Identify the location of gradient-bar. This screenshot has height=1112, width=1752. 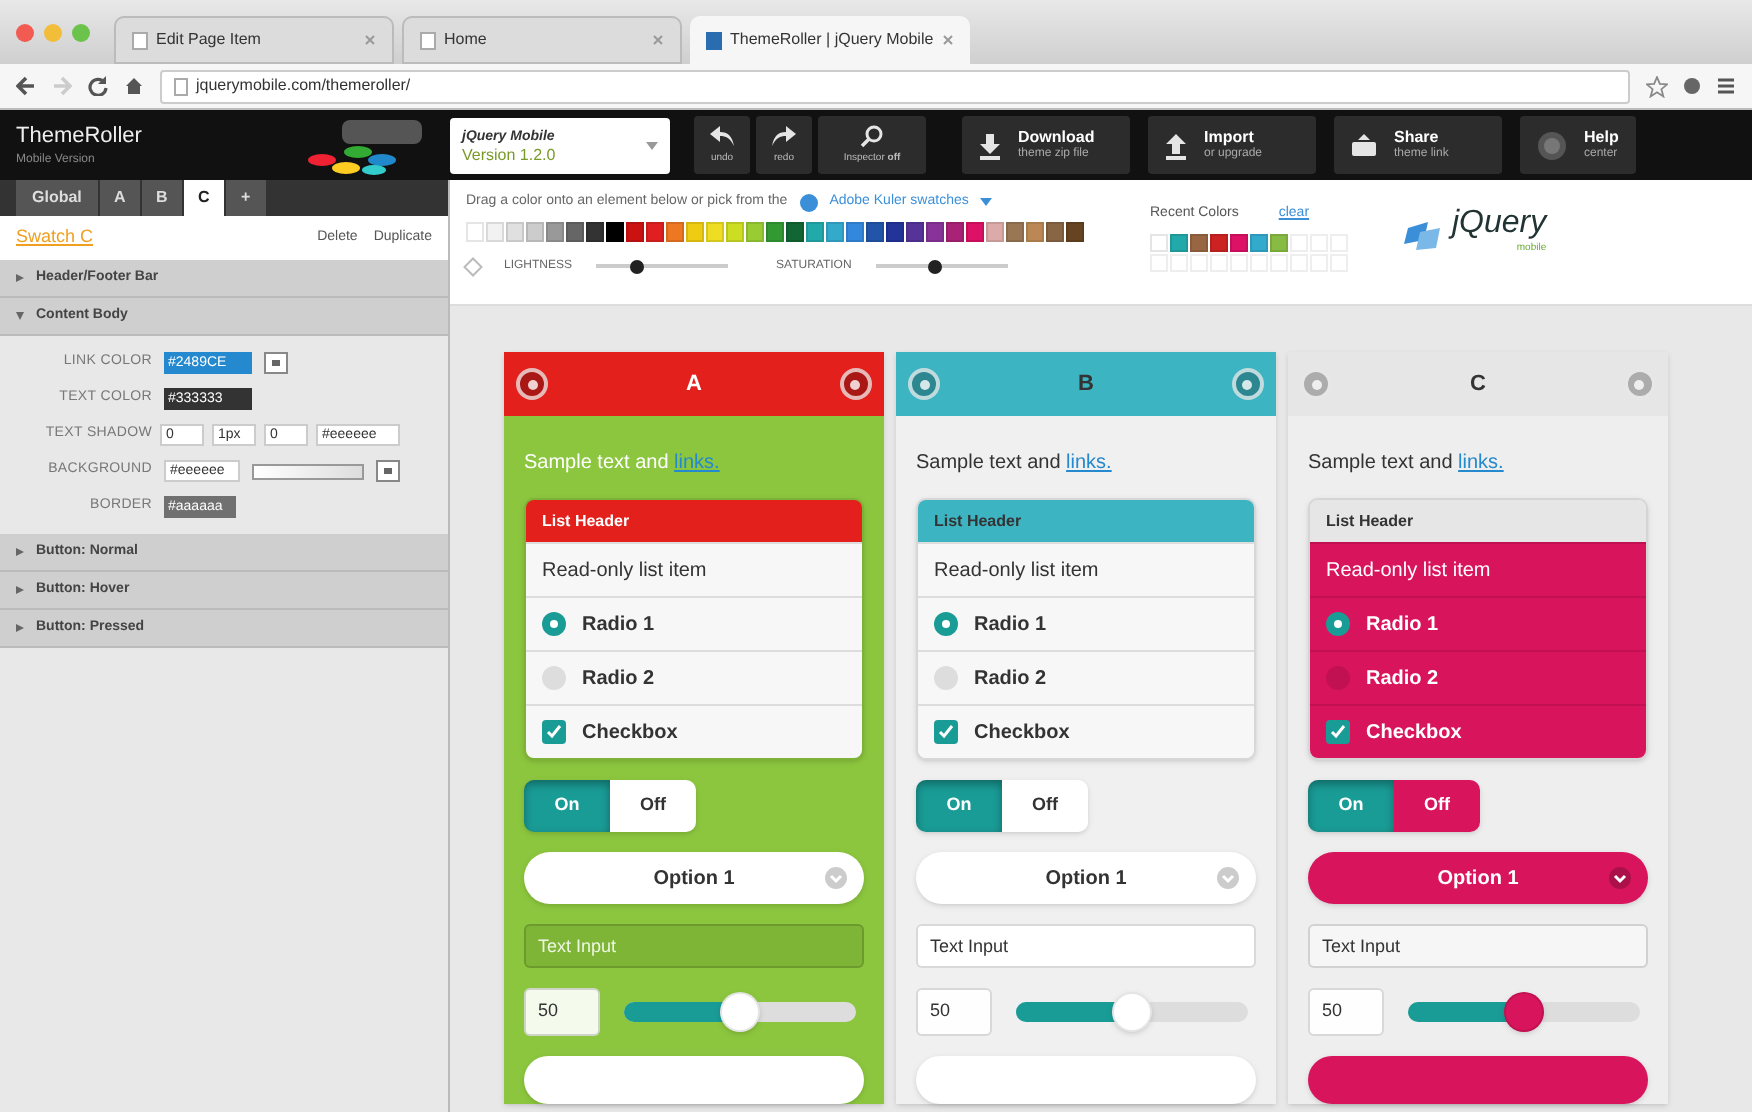
(308, 471).